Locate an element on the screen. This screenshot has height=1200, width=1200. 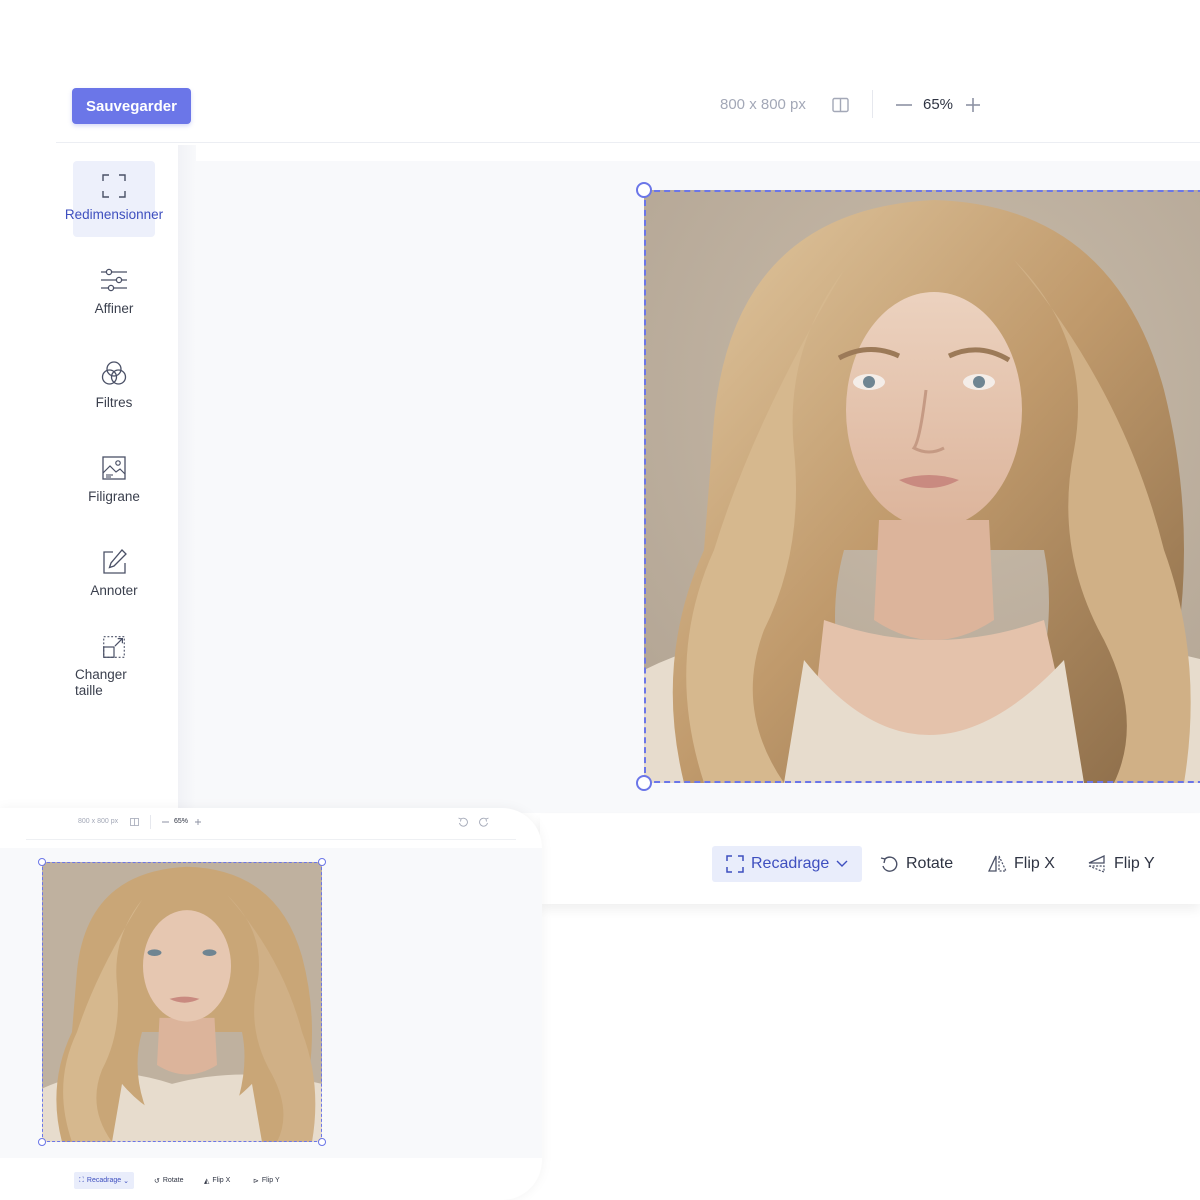
crop-frame-icon is located at coordinates (114, 186).